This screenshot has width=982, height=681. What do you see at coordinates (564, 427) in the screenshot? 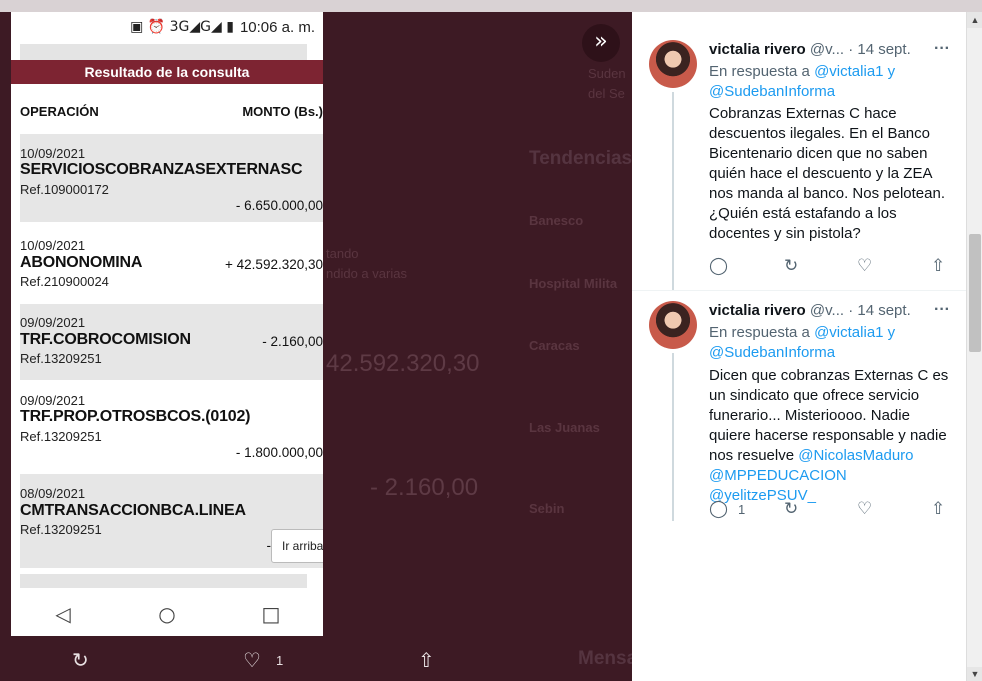
I see `trend-item: Las Juanas` at bounding box center [564, 427].